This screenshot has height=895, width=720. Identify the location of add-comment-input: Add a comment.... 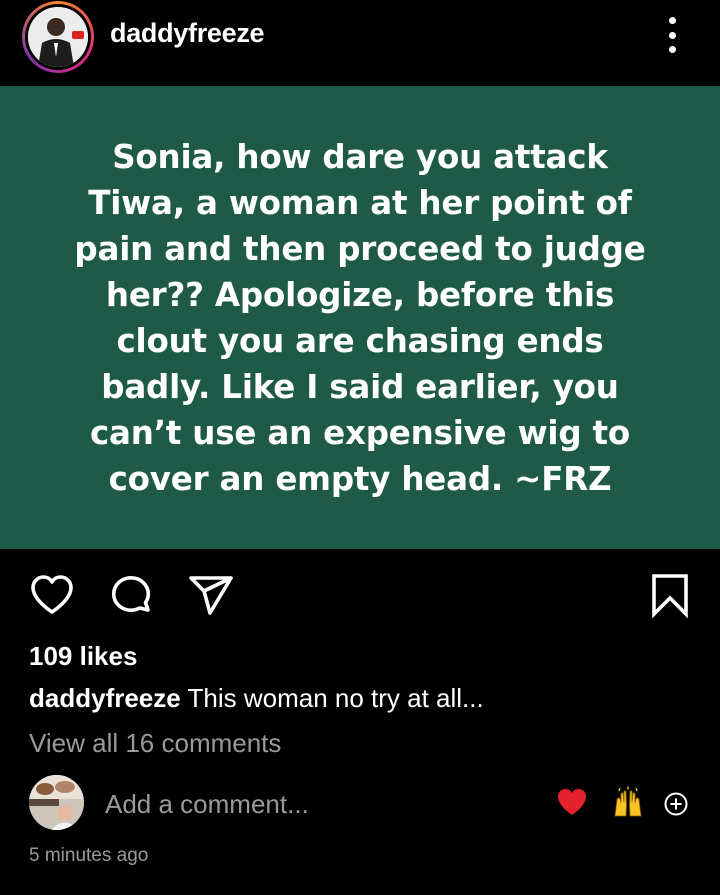
(207, 804).